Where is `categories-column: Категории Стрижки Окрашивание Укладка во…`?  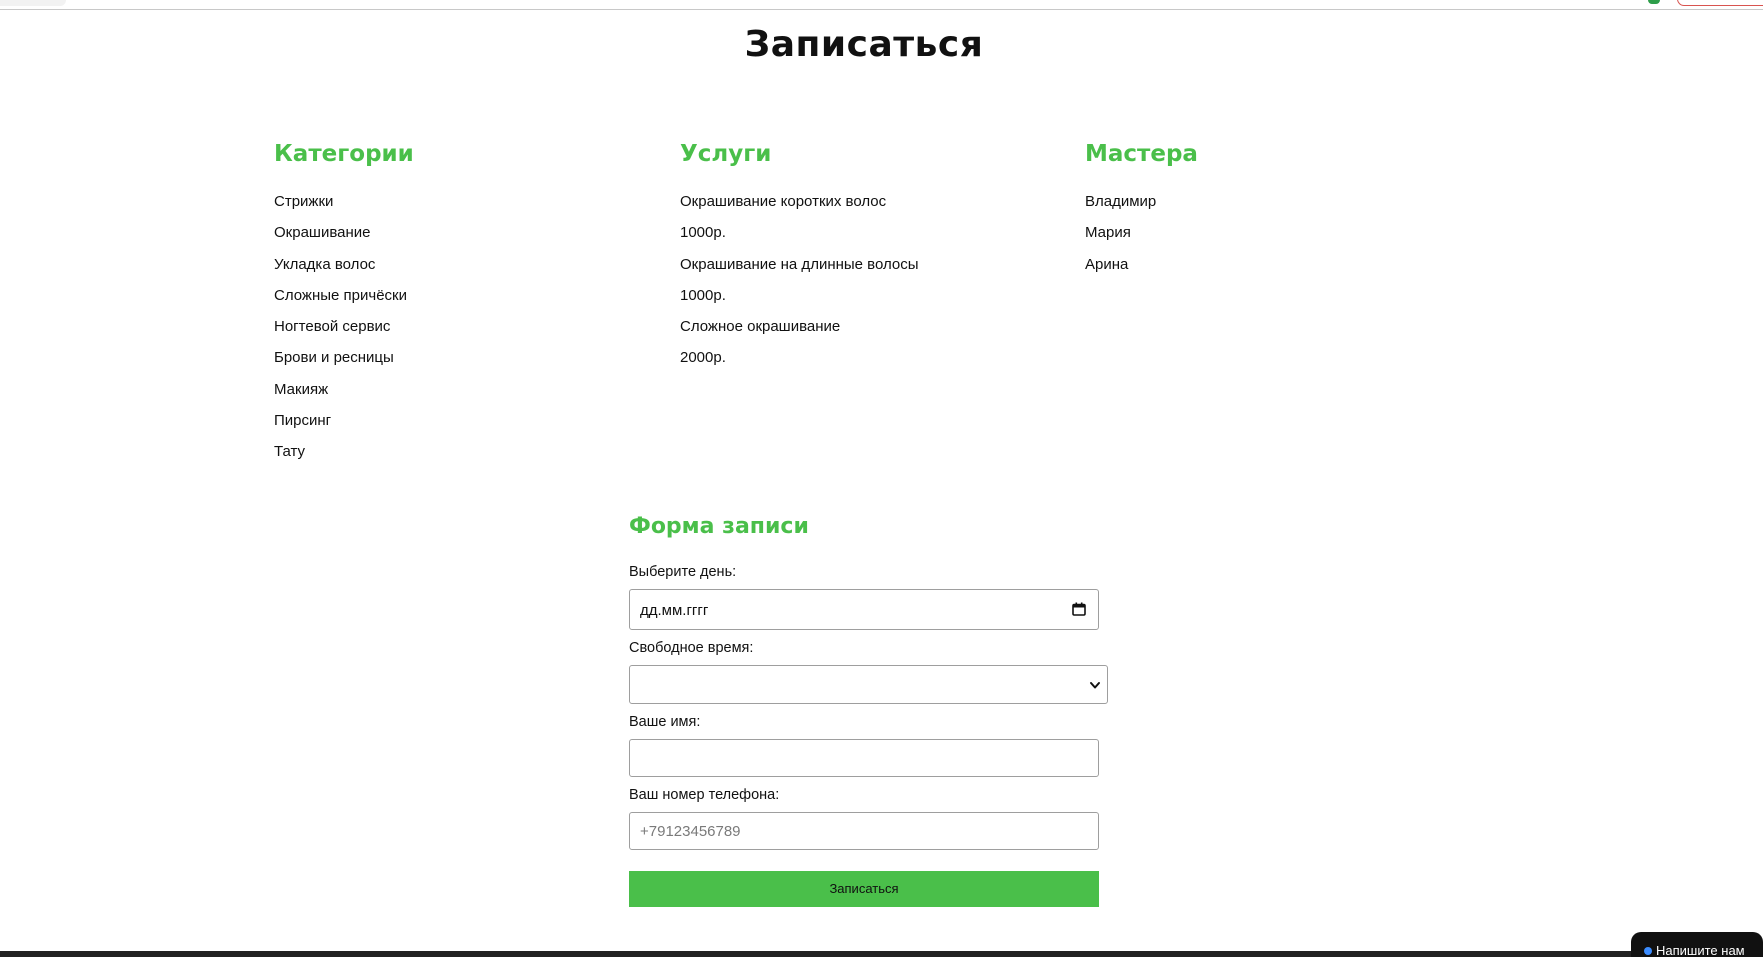 categories-column: Категории Стрижки Окрашивание Укладка во… is located at coordinates (344, 303).